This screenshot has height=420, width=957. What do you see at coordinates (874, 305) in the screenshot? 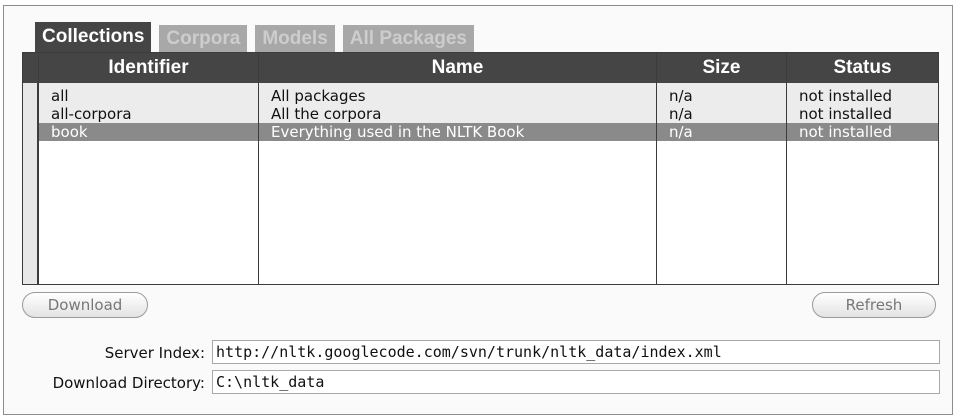
I see `refresh-button: Refresh` at bounding box center [874, 305].